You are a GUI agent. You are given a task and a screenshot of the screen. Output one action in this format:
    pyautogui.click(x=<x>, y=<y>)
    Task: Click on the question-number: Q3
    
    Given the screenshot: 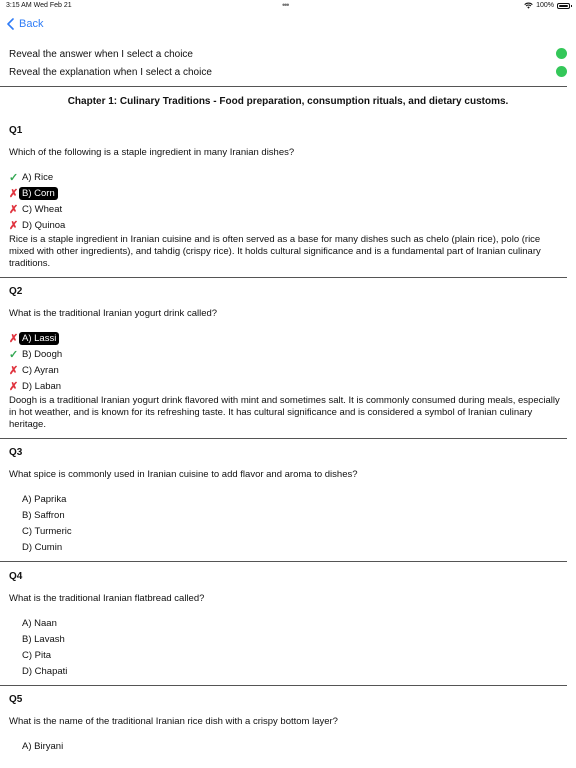 What is the action you would take?
    pyautogui.click(x=16, y=452)
    